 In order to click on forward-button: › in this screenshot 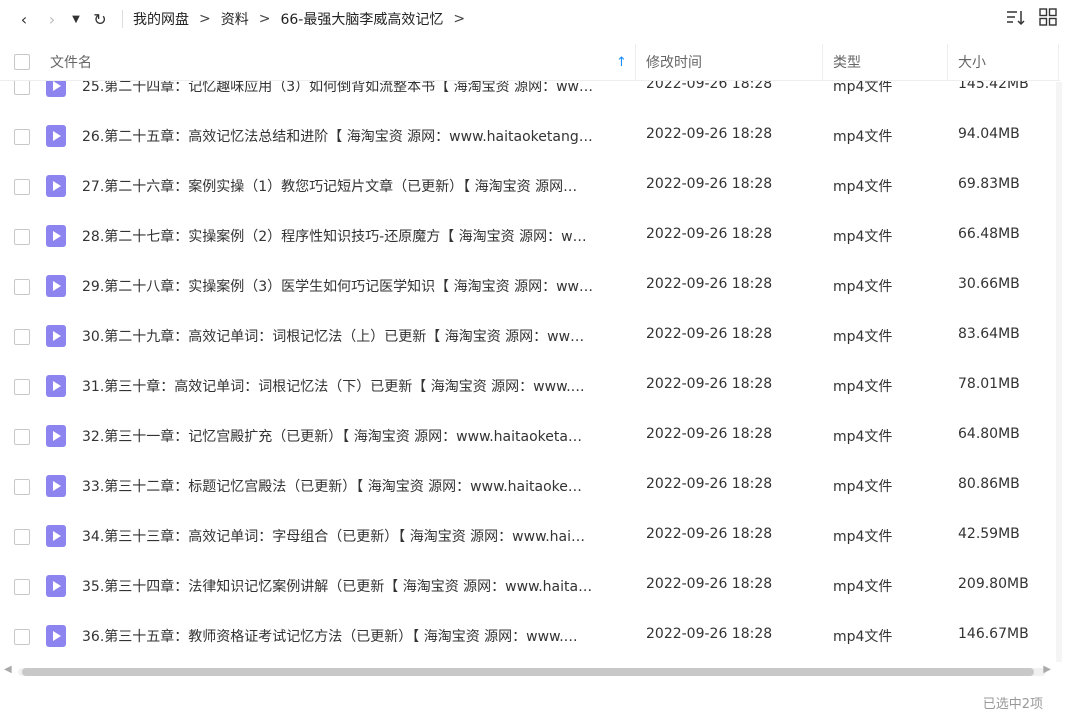, I will do `click(52, 19)`.